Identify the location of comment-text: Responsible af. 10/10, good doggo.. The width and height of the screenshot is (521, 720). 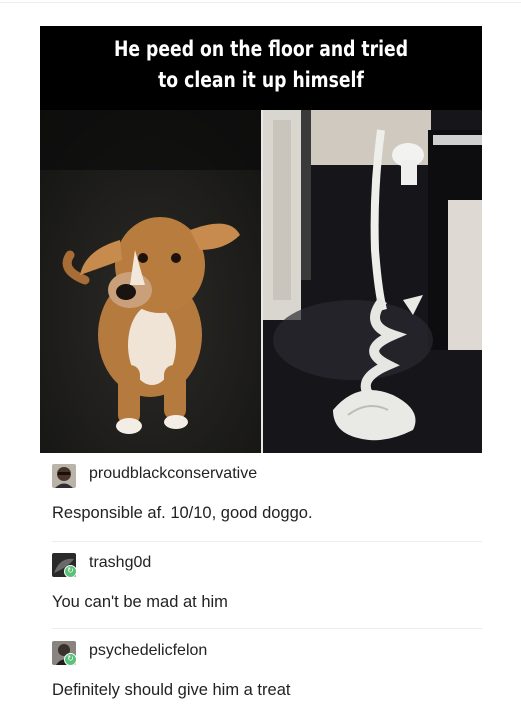
(182, 513).